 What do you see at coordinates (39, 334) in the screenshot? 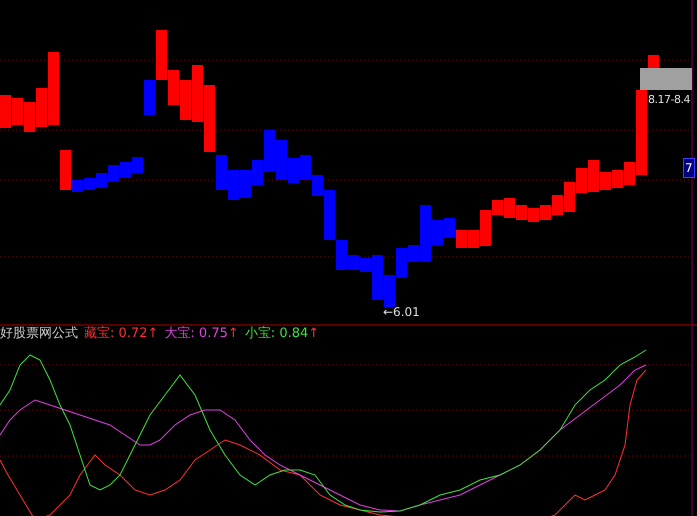
I see `indicator-title: 好股票网公式` at bounding box center [39, 334].